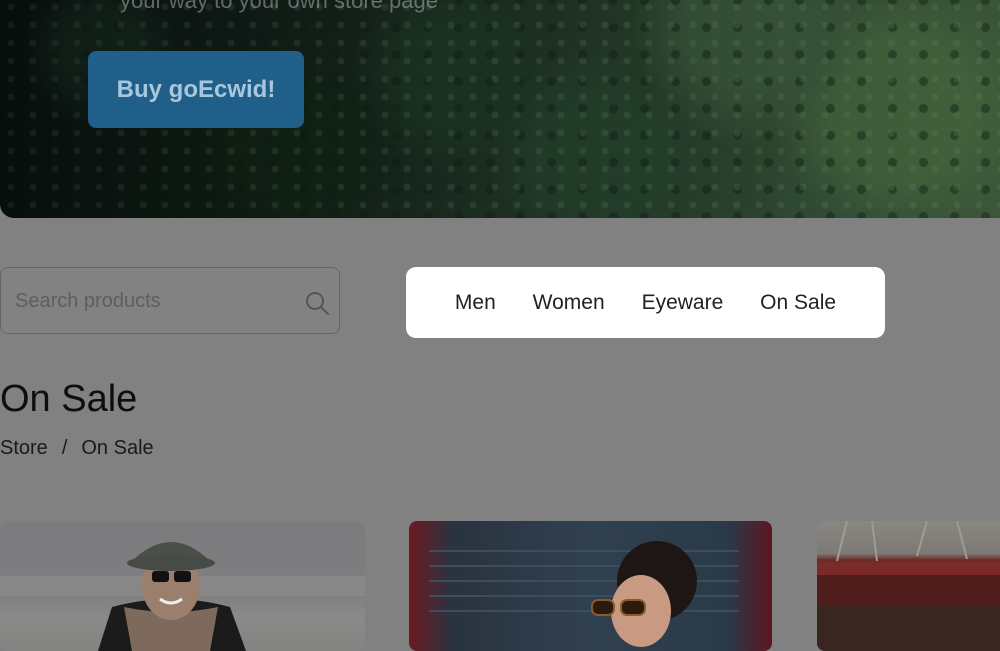  What do you see at coordinates (683, 303) in the screenshot?
I see `category-eyeware: Eyeware` at bounding box center [683, 303].